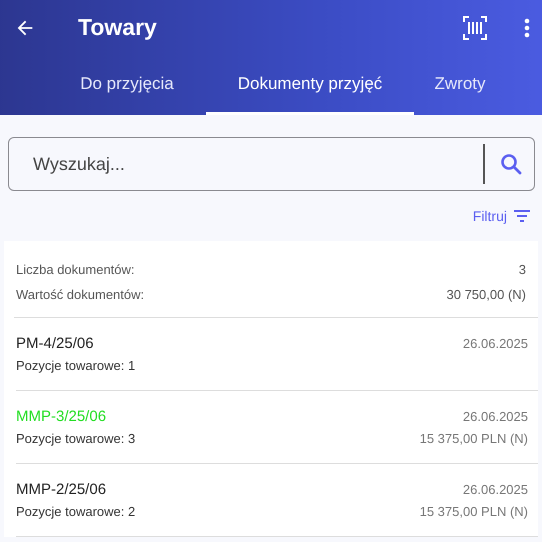 The image size is (542, 542). What do you see at coordinates (117, 27) in the screenshot?
I see `screen-title: Towary` at bounding box center [117, 27].